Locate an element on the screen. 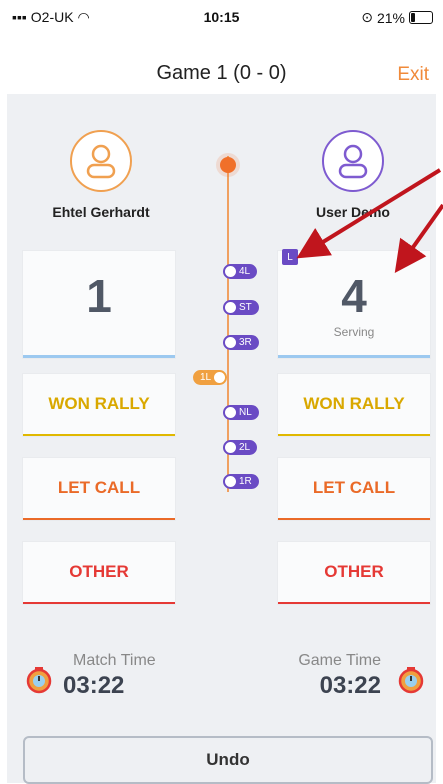  game-time-value: 03:22 is located at coordinates (350, 685).